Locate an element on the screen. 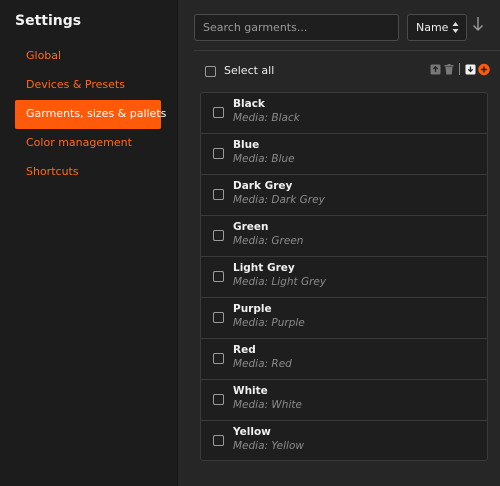 The image size is (500, 486). search-input is located at coordinates (296, 27).